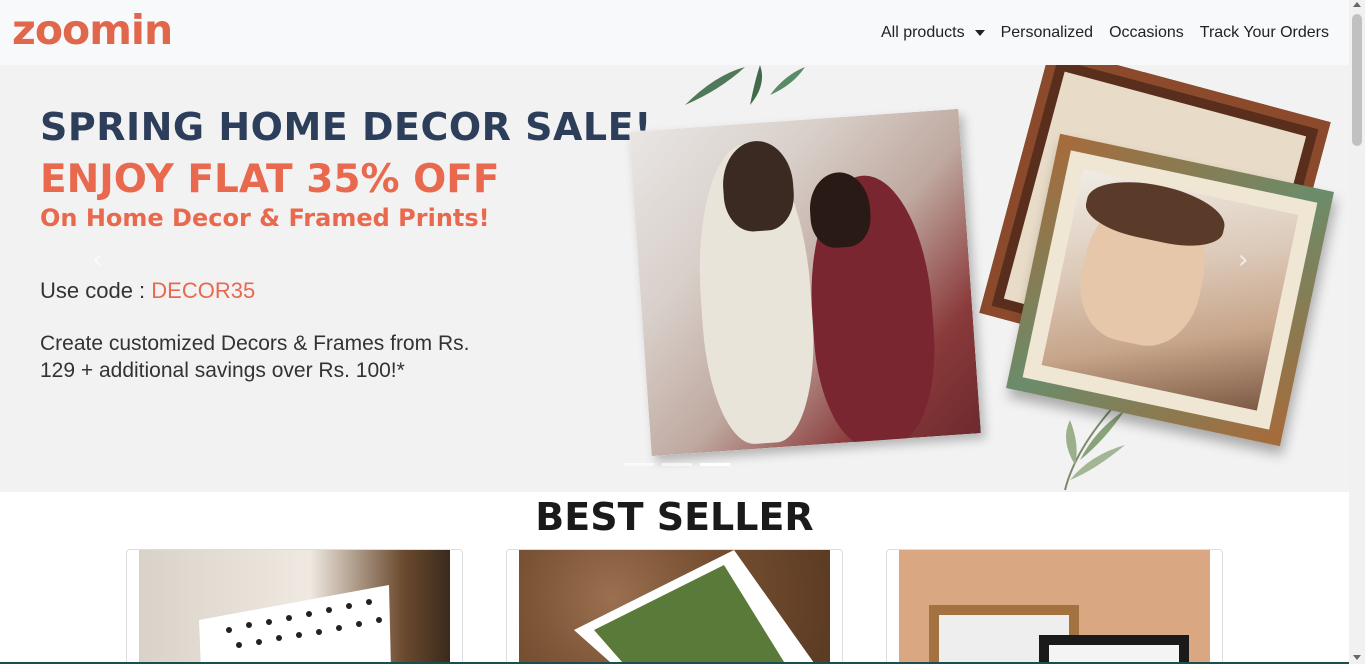 This screenshot has height=664, width=1365. I want to click on carousel-indicator-active, so click(715, 464).